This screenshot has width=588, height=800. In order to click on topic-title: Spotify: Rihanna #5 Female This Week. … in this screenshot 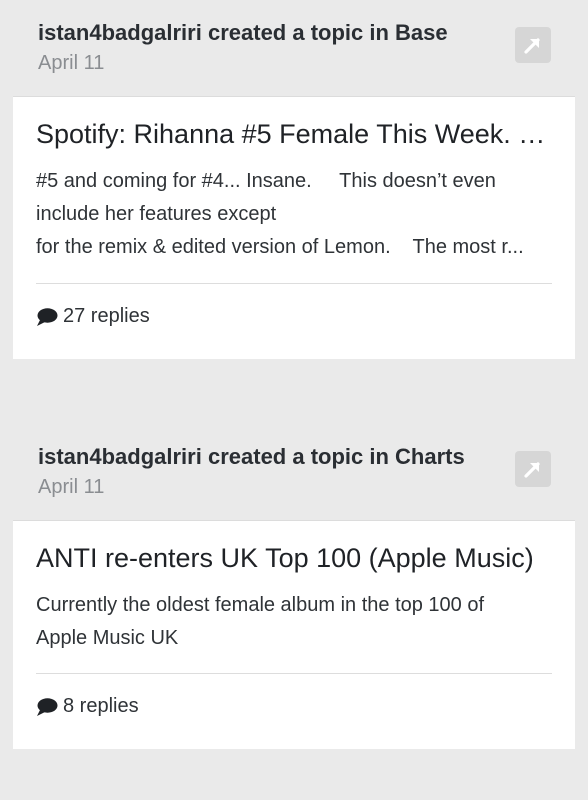, I will do `click(296, 134)`.